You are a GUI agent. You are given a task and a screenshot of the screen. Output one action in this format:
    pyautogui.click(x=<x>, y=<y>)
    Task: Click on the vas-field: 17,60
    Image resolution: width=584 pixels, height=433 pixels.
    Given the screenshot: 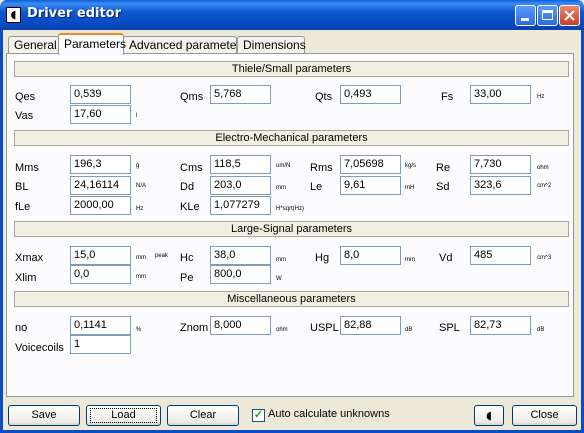 What is the action you would take?
    pyautogui.click(x=100, y=114)
    